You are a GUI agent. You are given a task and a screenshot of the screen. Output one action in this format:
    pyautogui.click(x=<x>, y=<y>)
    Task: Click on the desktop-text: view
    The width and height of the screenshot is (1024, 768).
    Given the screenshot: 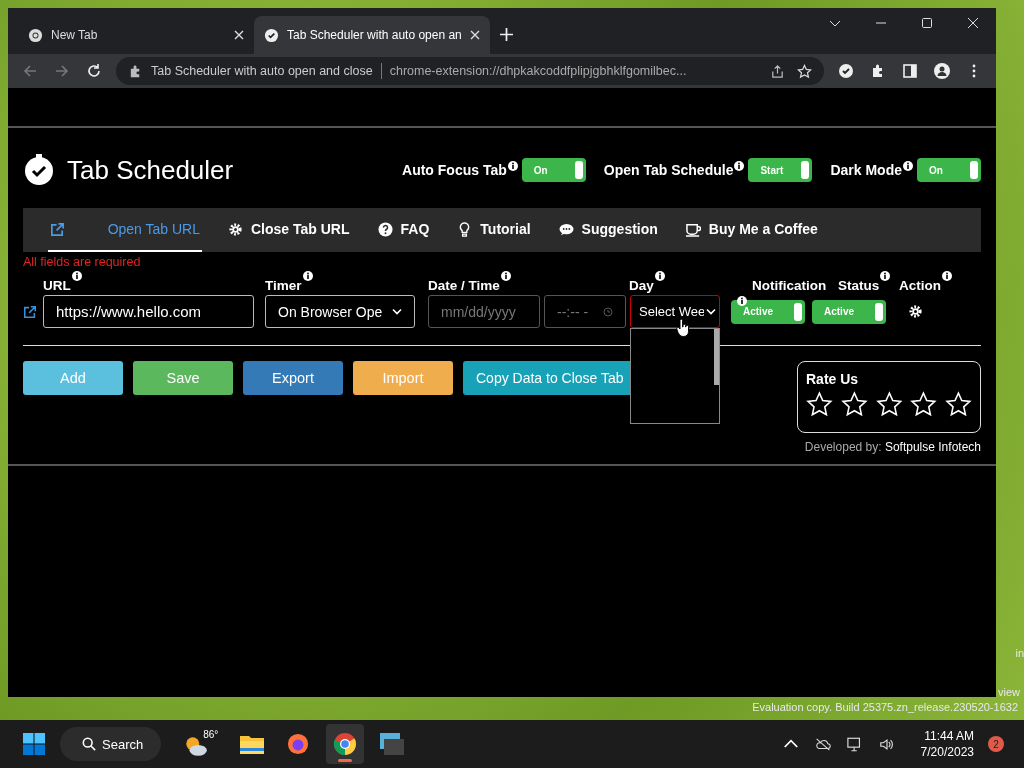 What is the action you would take?
    pyautogui.click(x=1009, y=692)
    